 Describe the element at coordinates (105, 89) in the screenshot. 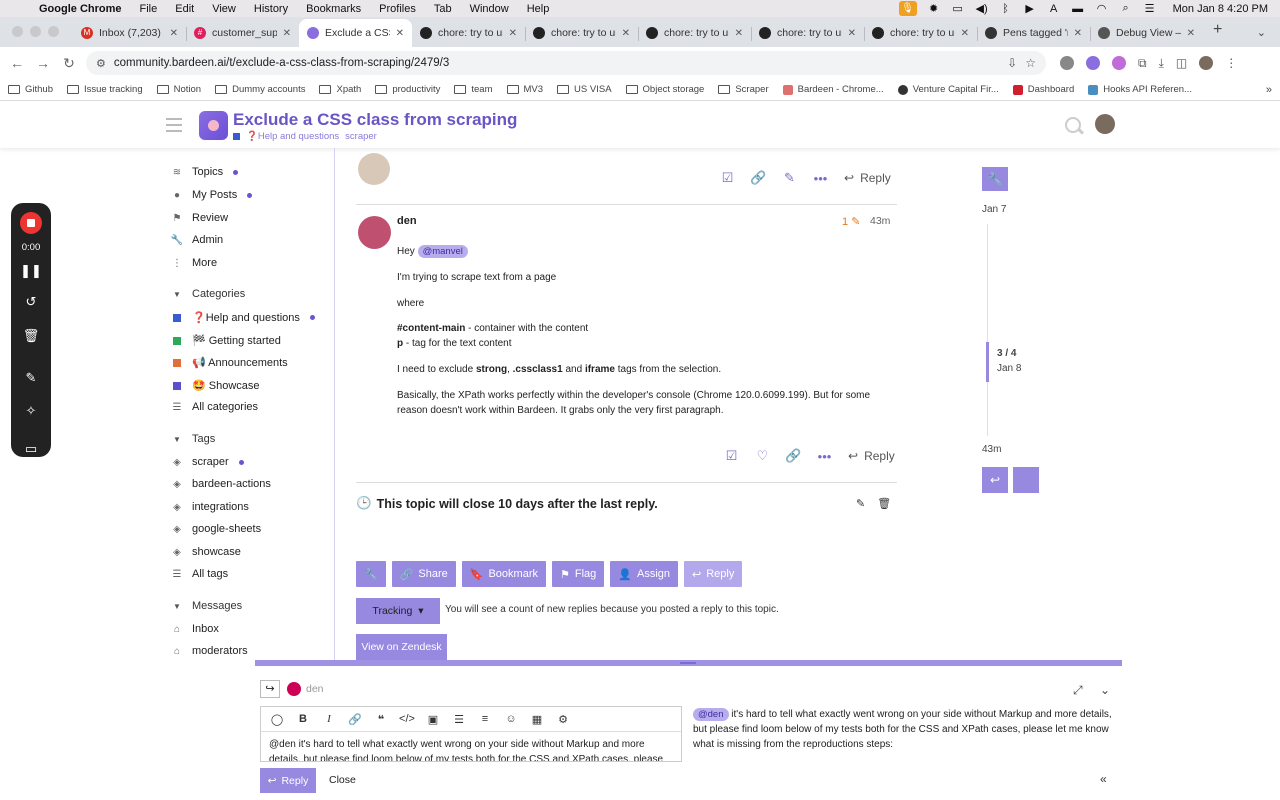

I see `bookmark-issue-tracking: Issue tracking` at that location.